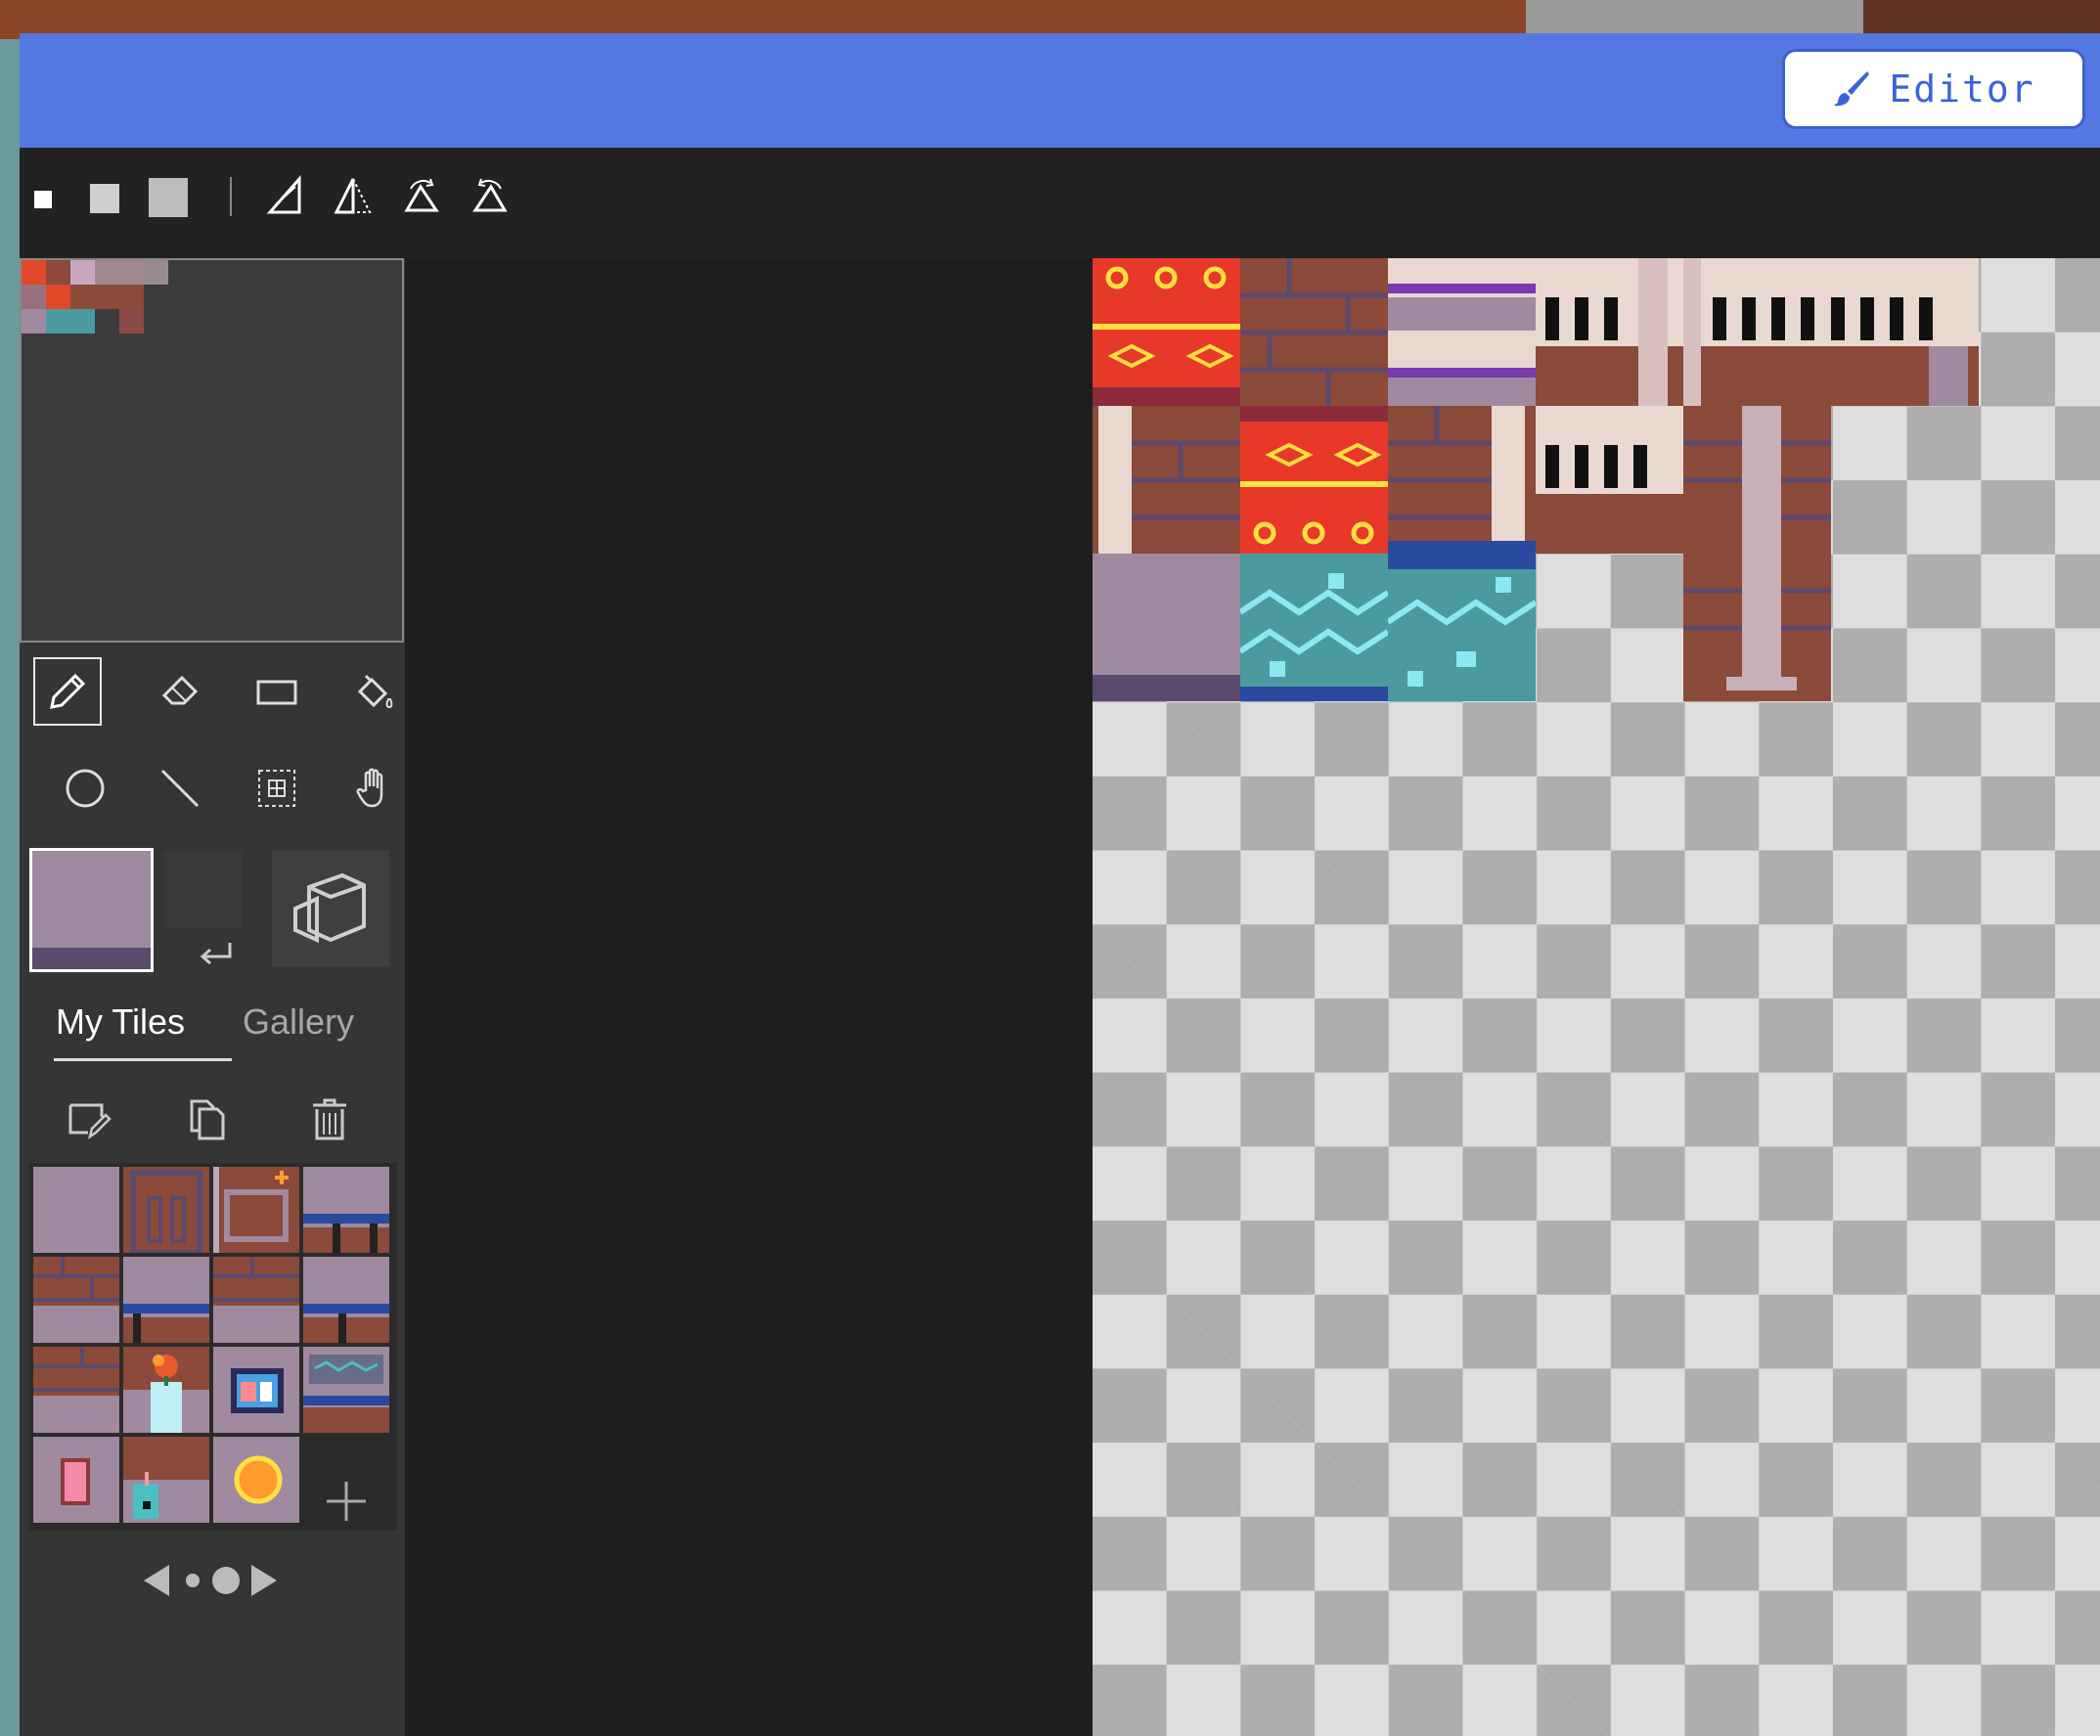  I want to click on pencil-icon, so click(68, 691).